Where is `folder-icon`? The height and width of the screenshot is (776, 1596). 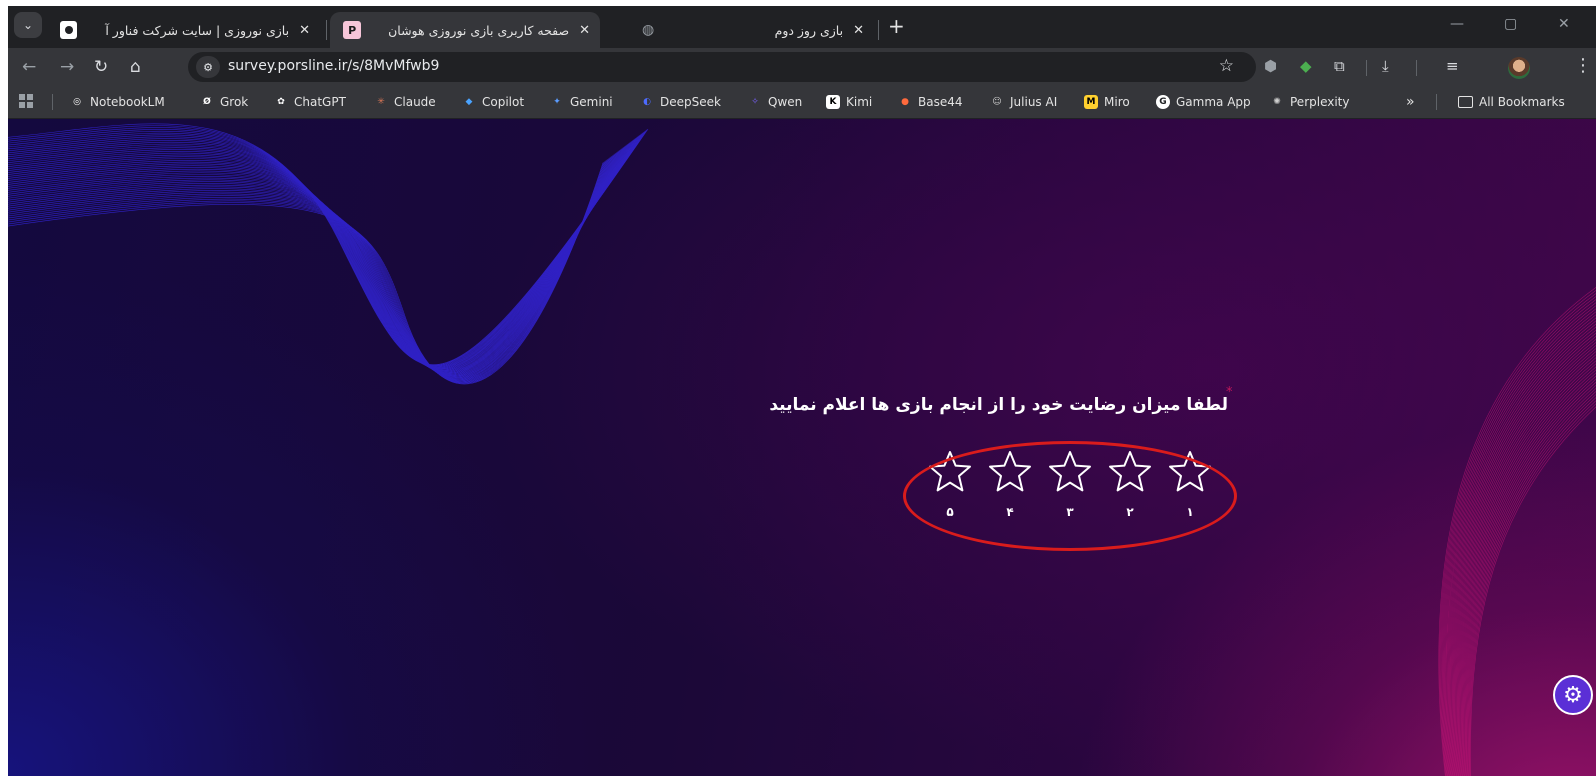
folder-icon is located at coordinates (1465, 102).